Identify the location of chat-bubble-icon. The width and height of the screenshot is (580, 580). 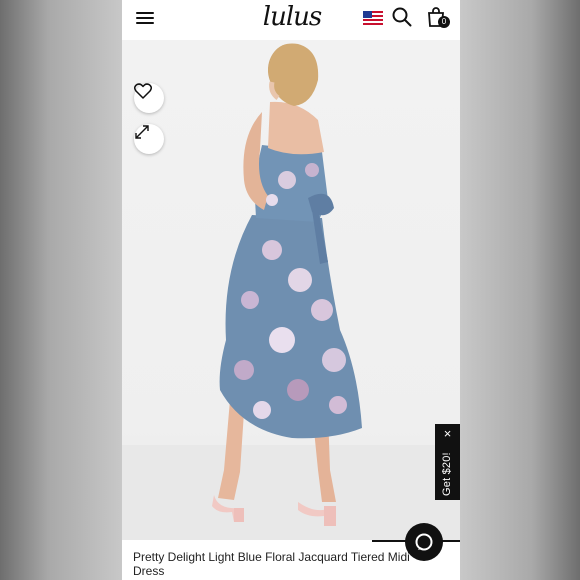
(424, 542).